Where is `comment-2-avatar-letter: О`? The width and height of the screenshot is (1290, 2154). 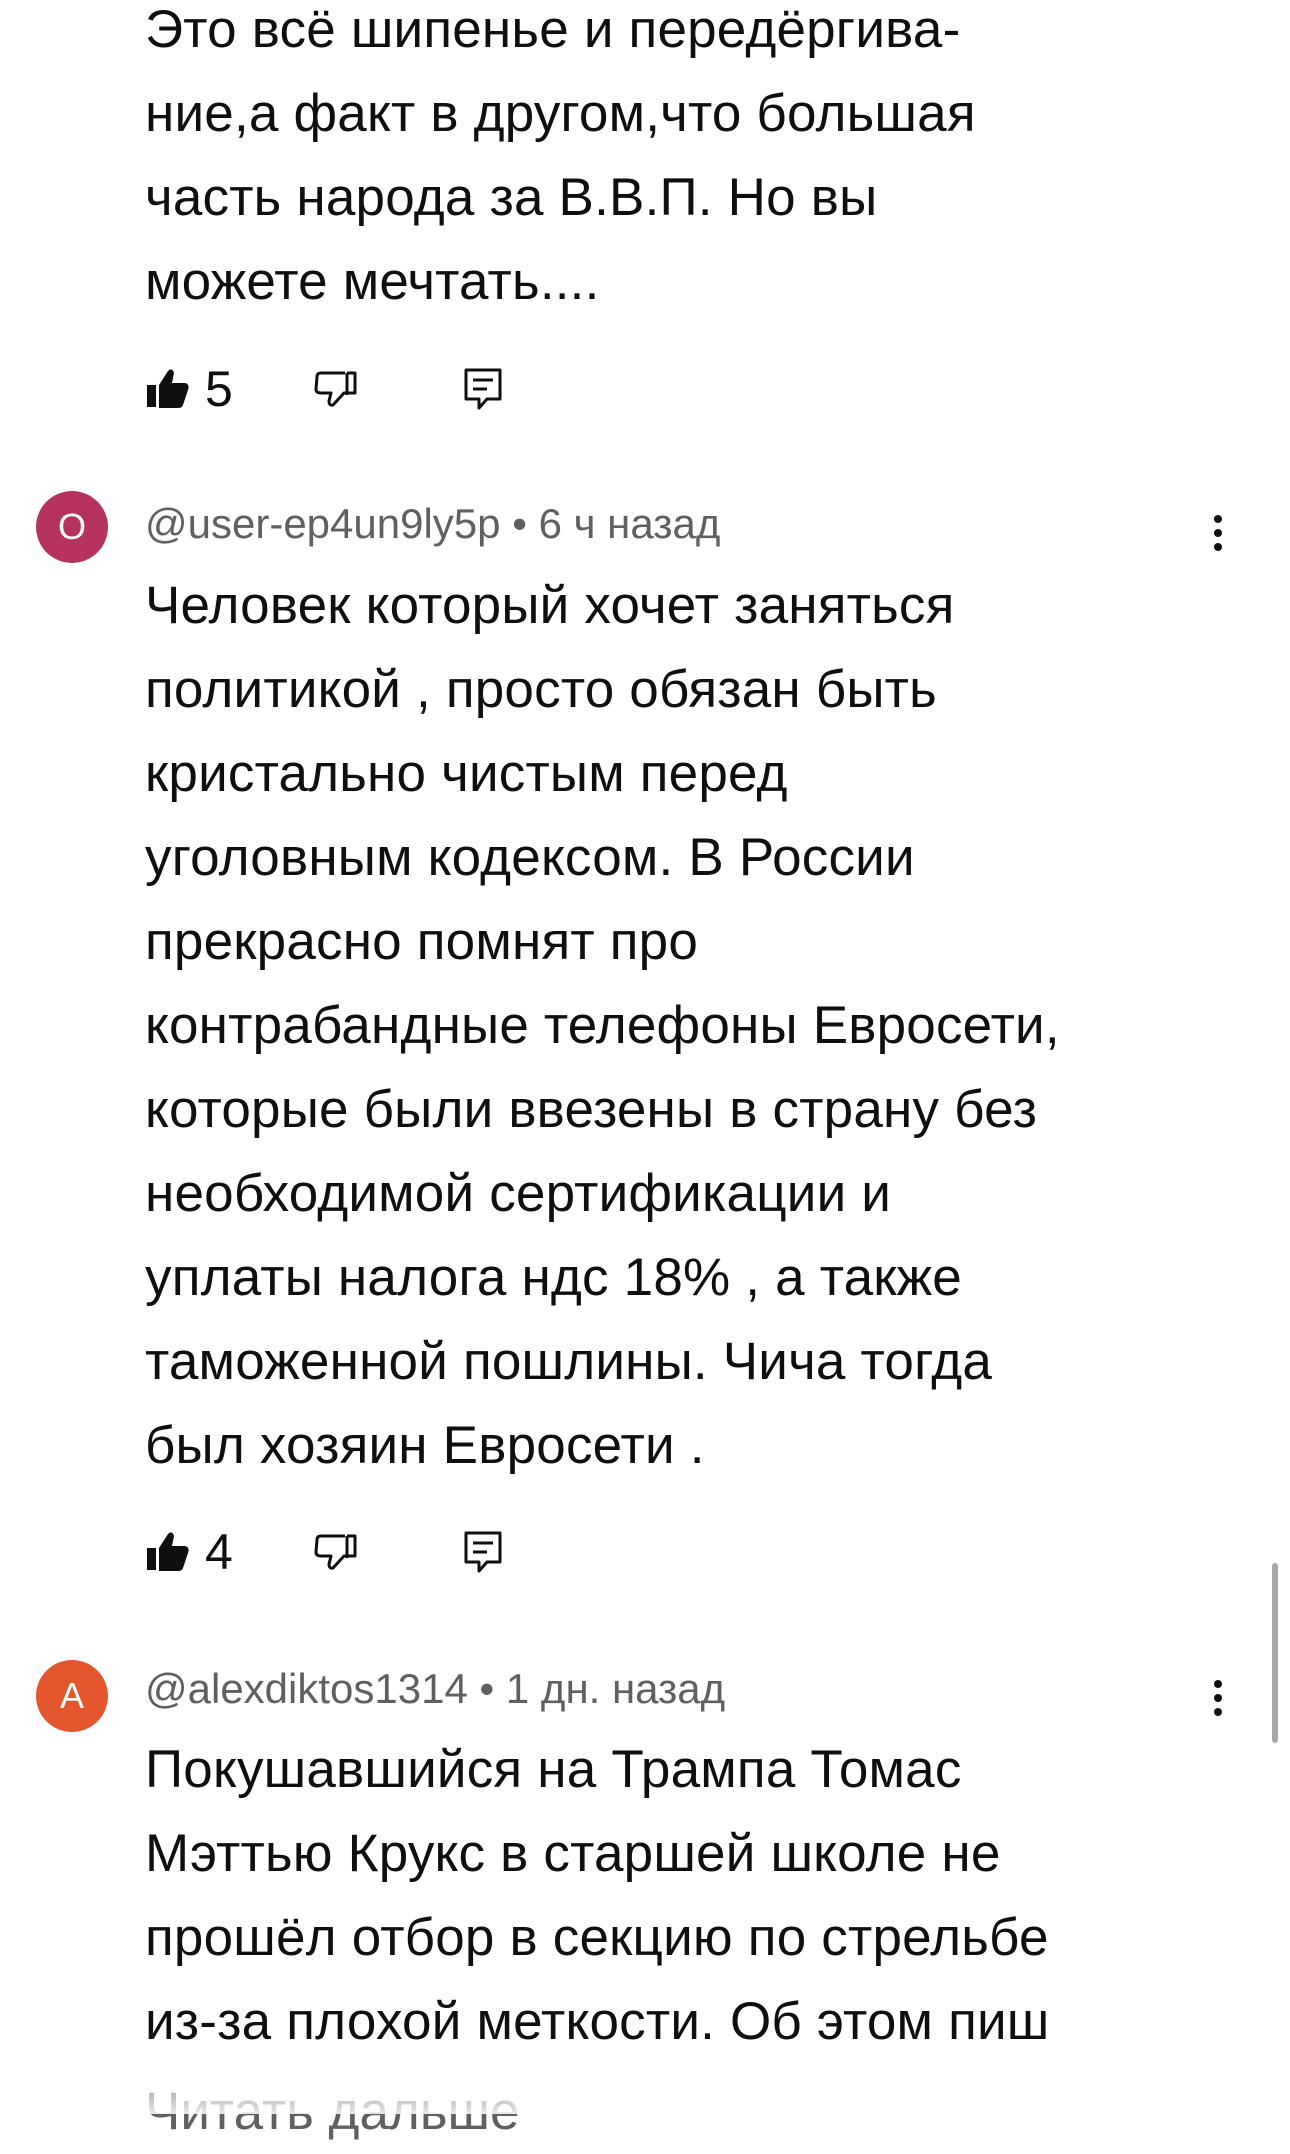
comment-2-avatar-letter: О is located at coordinates (71, 526).